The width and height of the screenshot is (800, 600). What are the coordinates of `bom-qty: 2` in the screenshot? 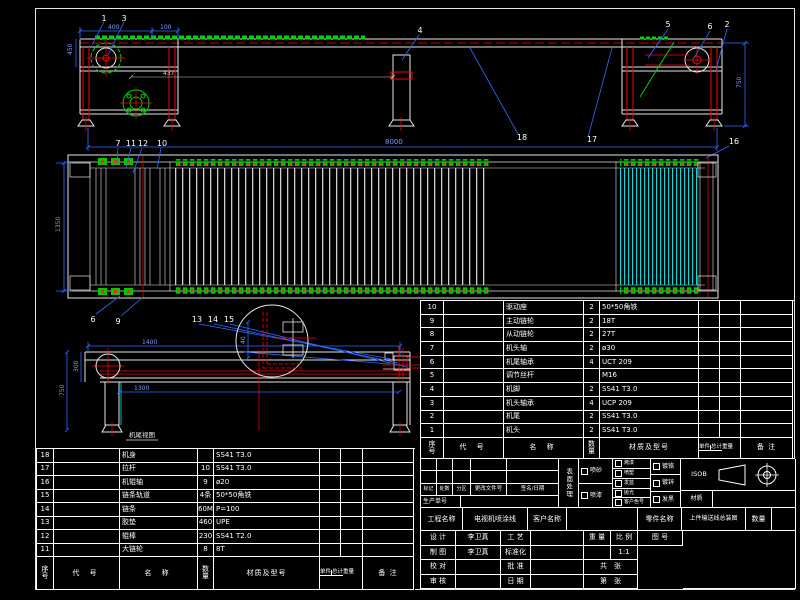 It's located at (592, 321).